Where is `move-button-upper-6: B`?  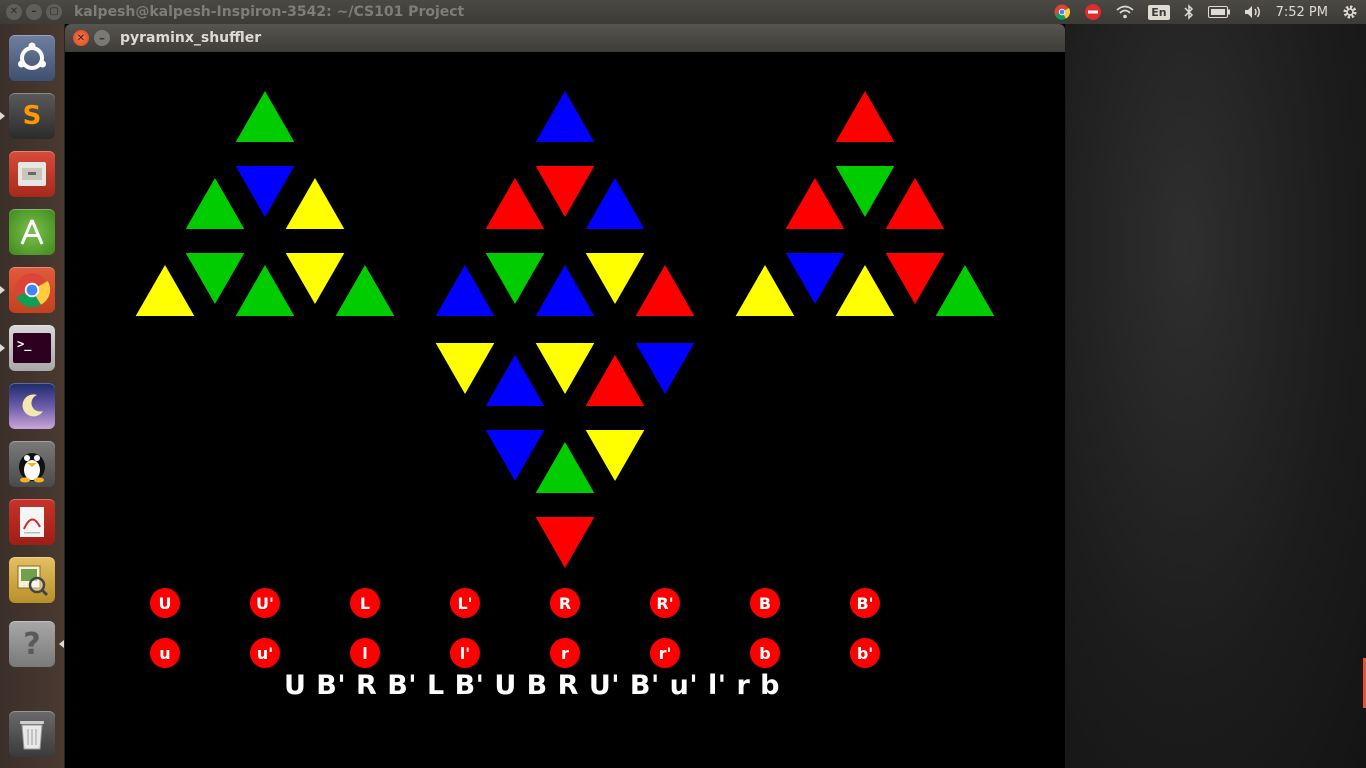
move-button-upper-6: B is located at coordinates (765, 603).